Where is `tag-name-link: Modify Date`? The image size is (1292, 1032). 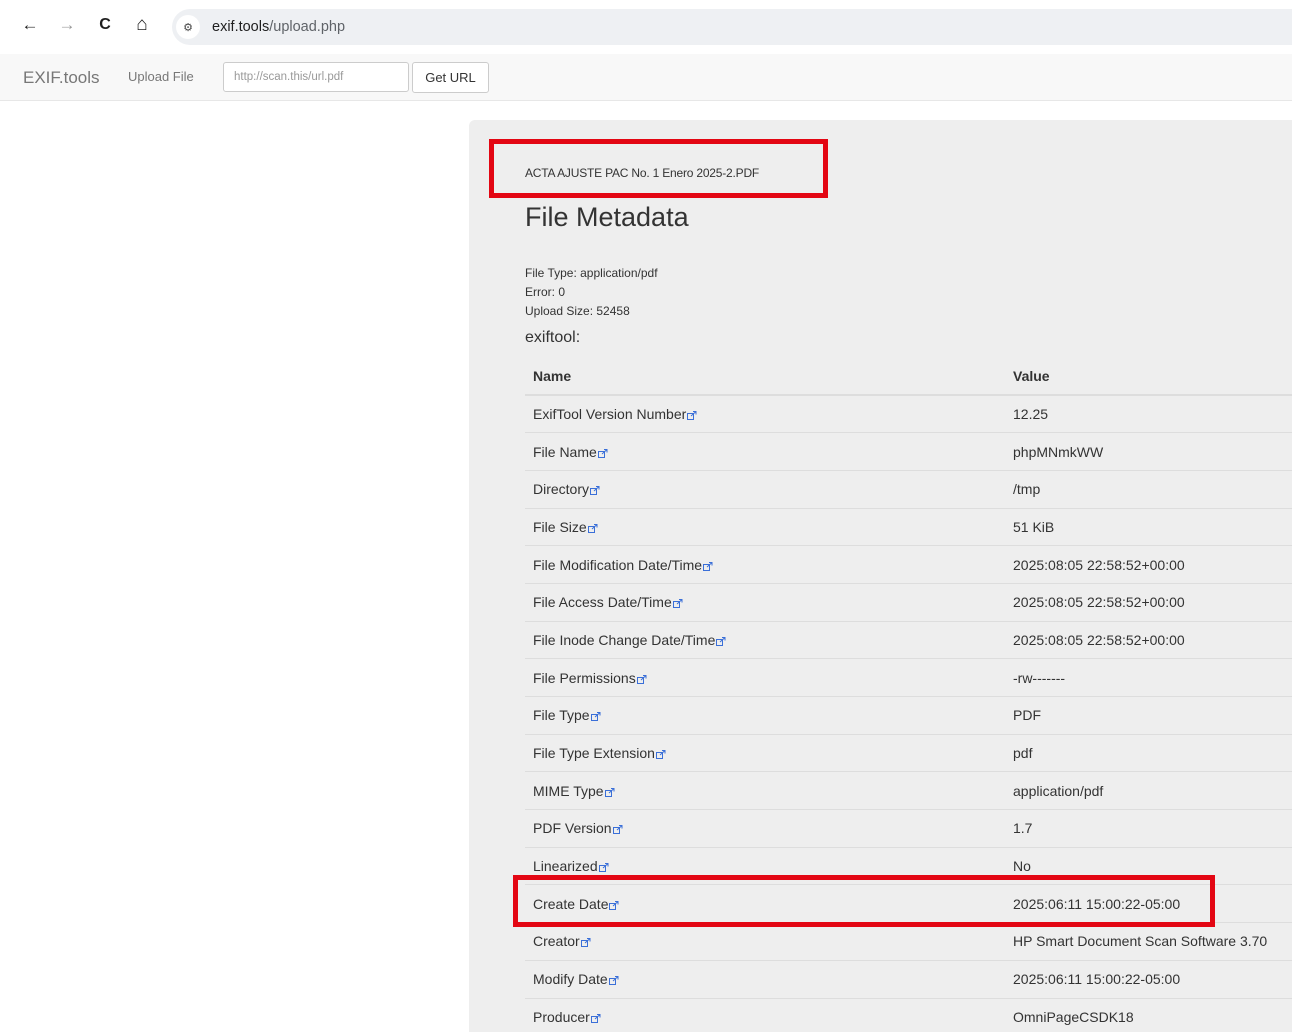 tag-name-link: Modify Date is located at coordinates (576, 979).